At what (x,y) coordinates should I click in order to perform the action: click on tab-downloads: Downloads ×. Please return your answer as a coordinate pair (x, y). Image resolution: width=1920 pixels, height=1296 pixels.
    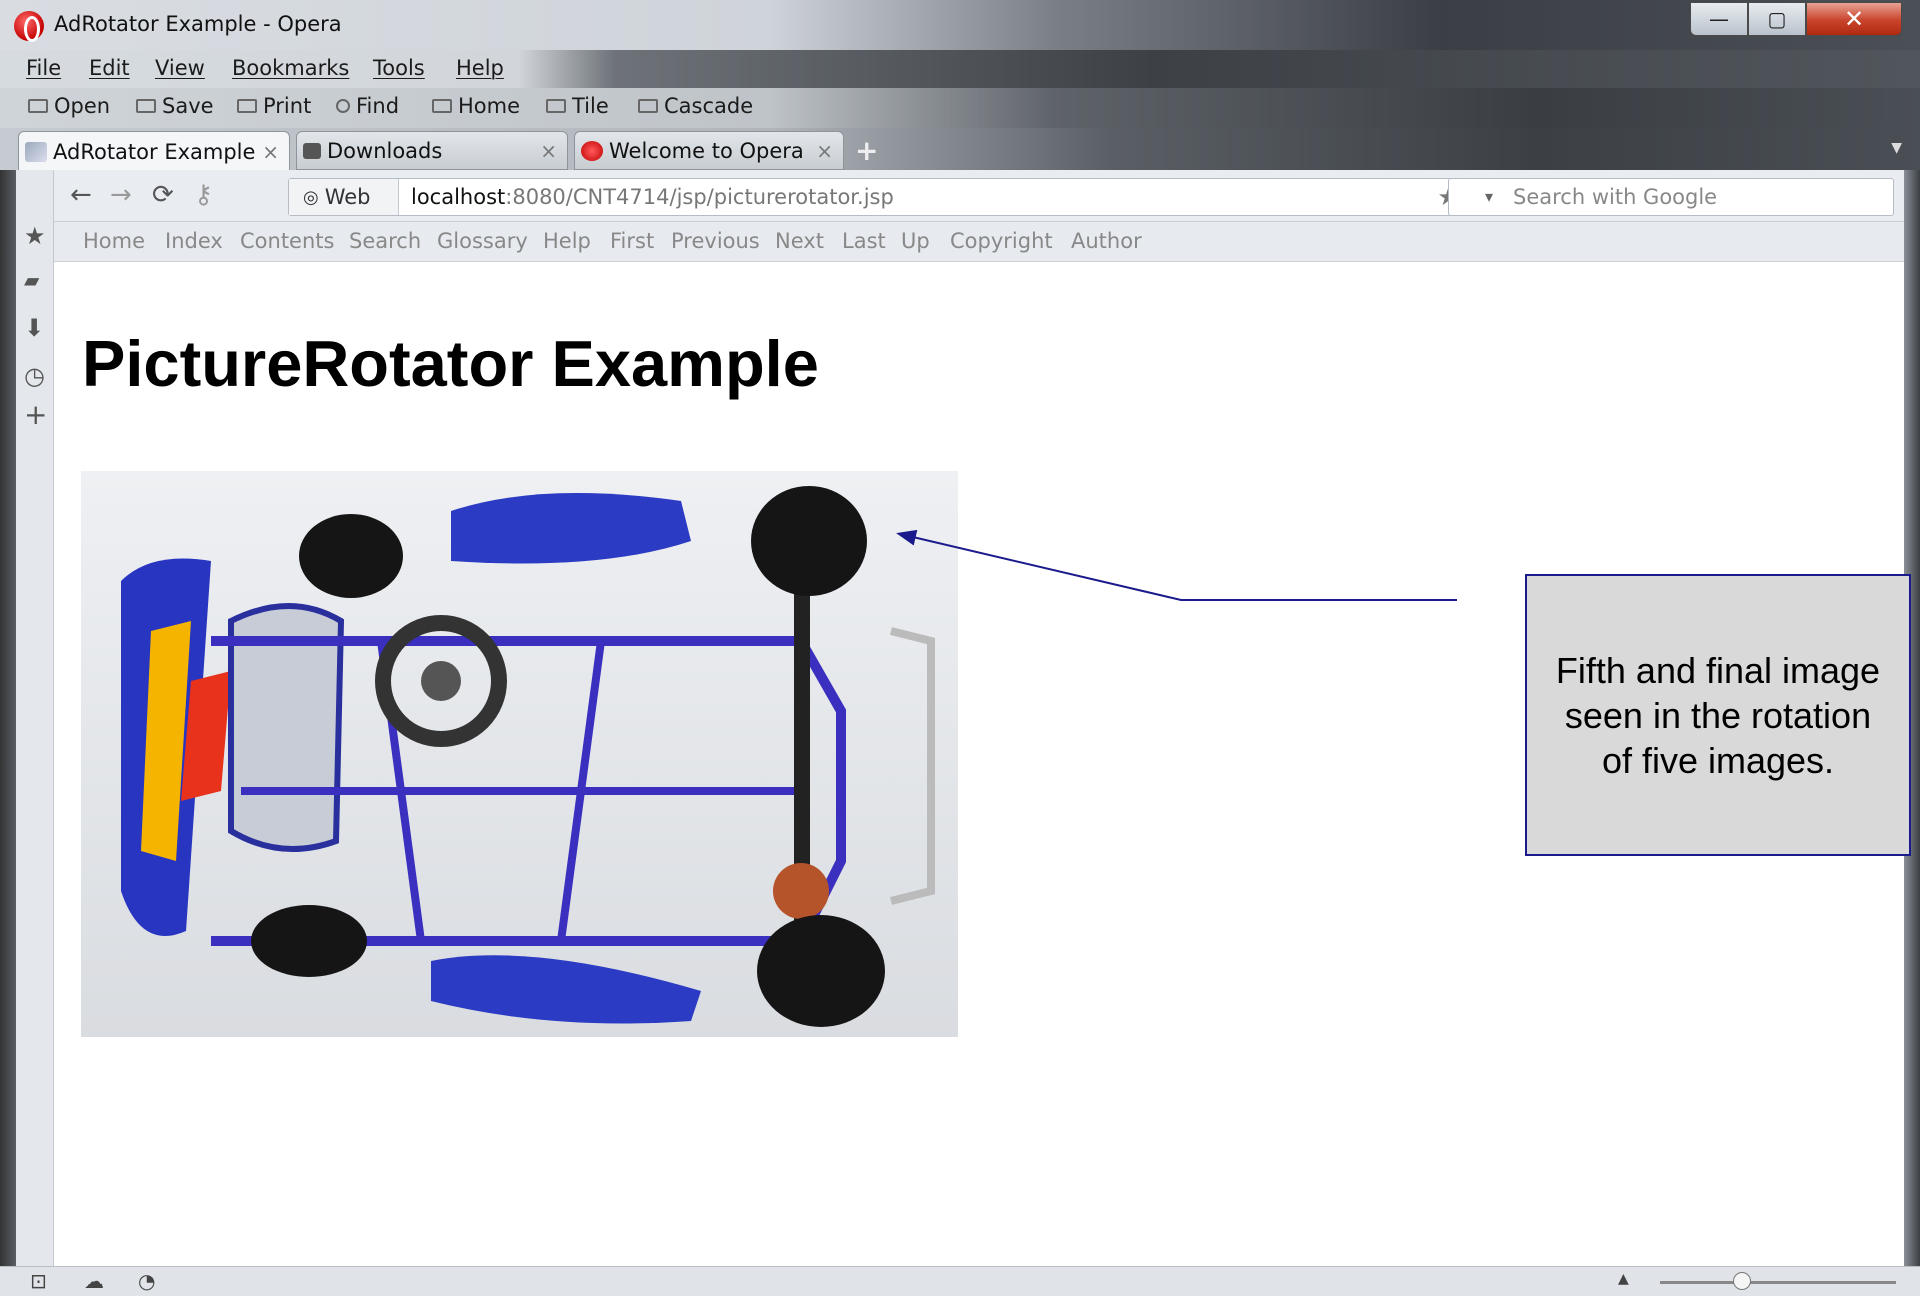
    Looking at the image, I should click on (432, 150).